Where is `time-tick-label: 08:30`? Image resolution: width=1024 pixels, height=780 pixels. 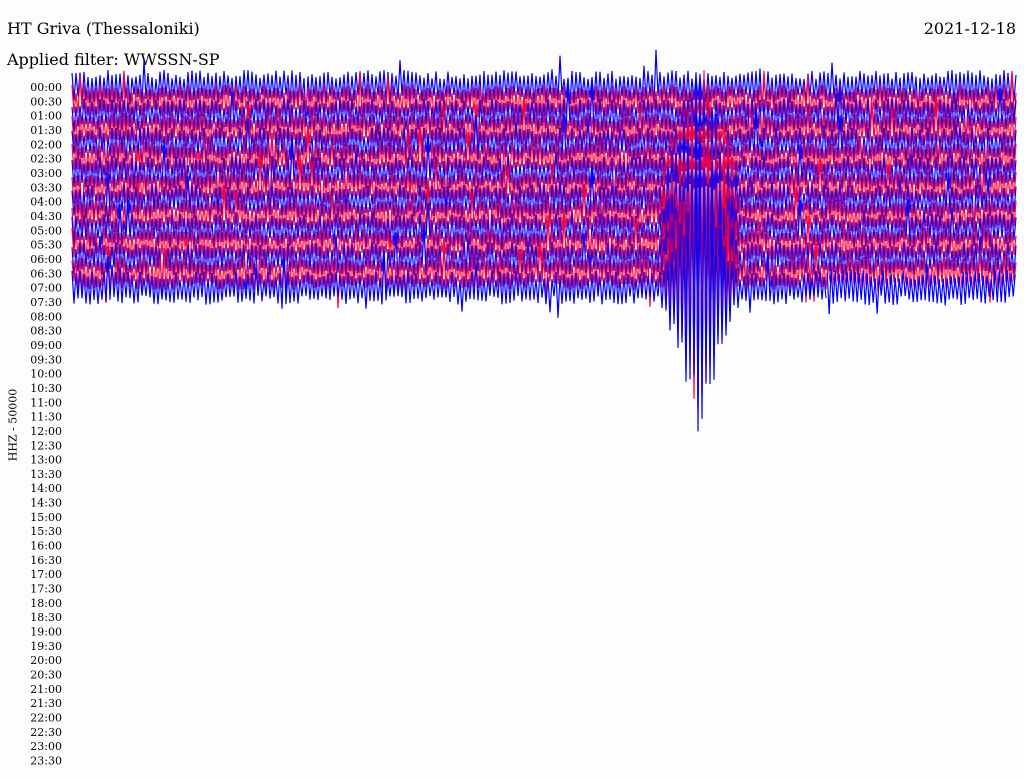
time-tick-label: 08:30 is located at coordinates (46, 331).